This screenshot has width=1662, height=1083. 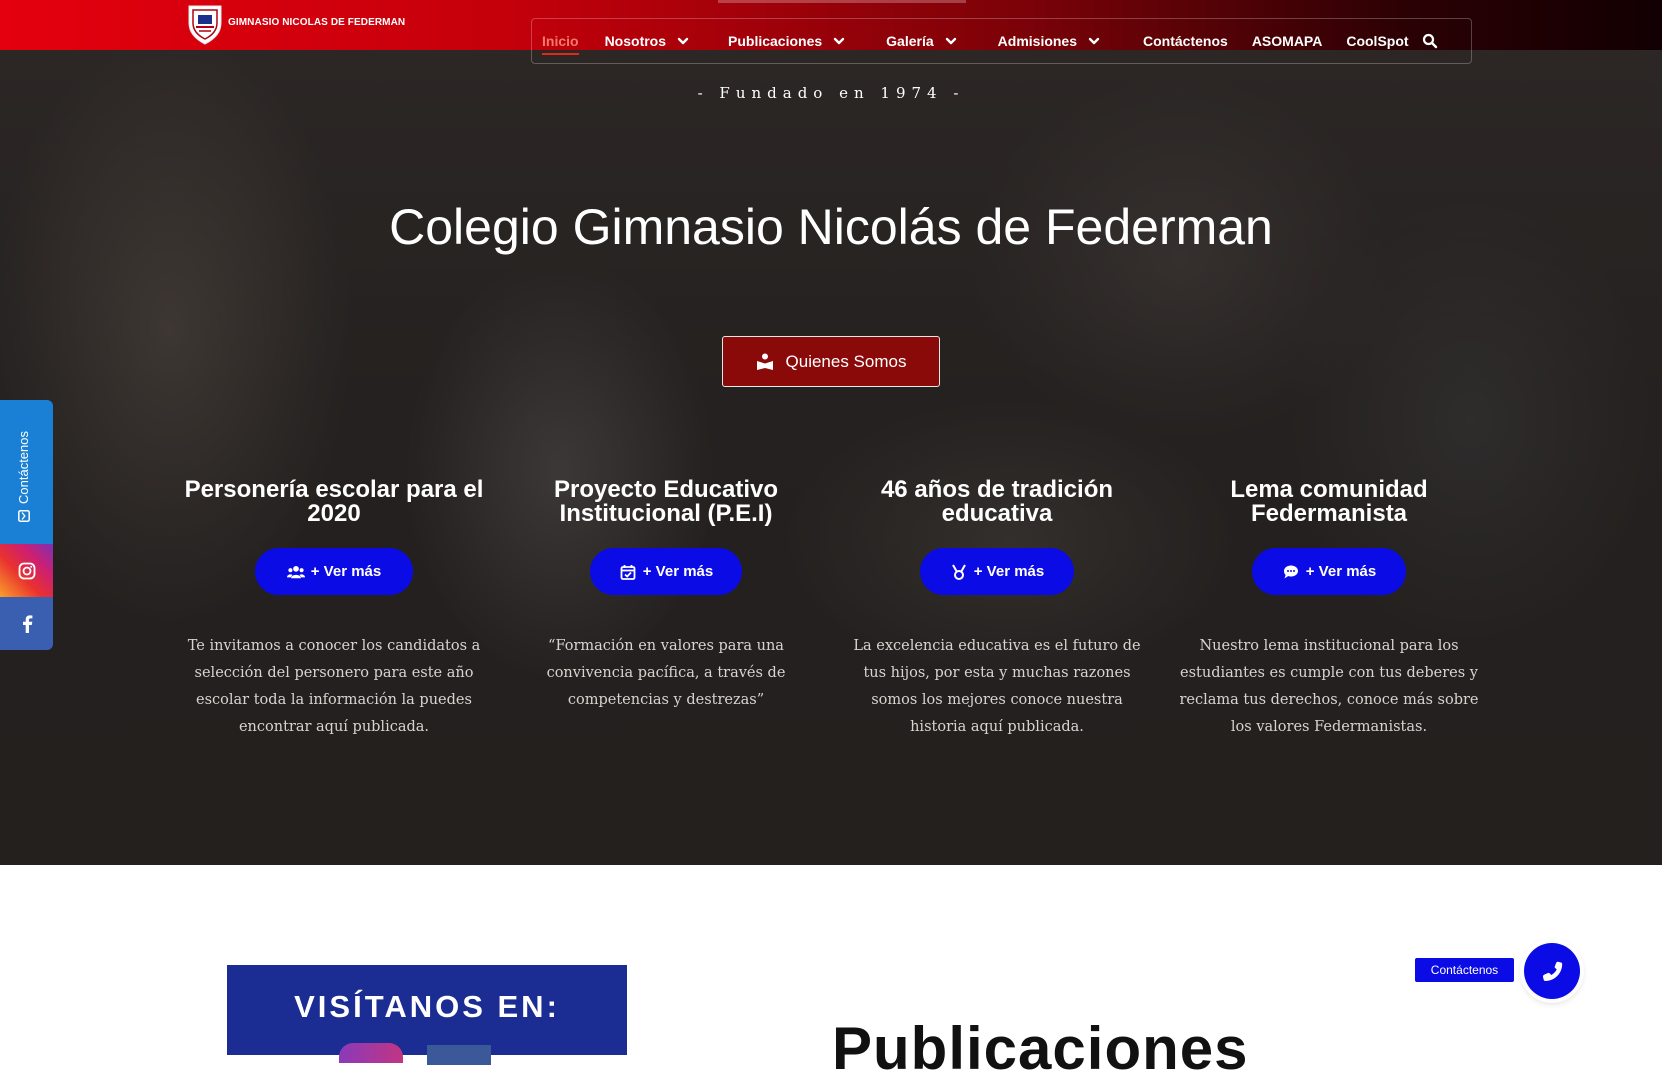 I want to click on nav-label: Publicaciones, so click(x=775, y=41).